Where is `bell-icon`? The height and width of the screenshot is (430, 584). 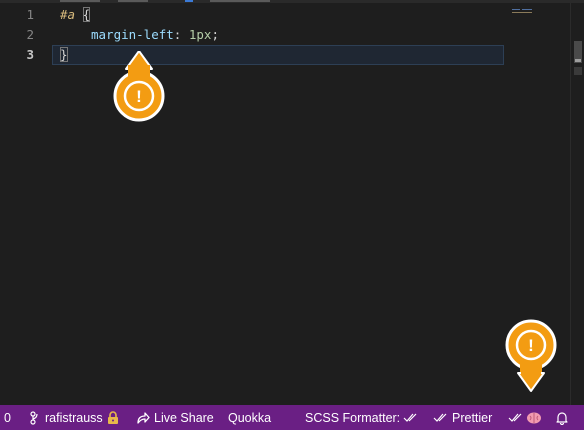 bell-icon is located at coordinates (562, 418).